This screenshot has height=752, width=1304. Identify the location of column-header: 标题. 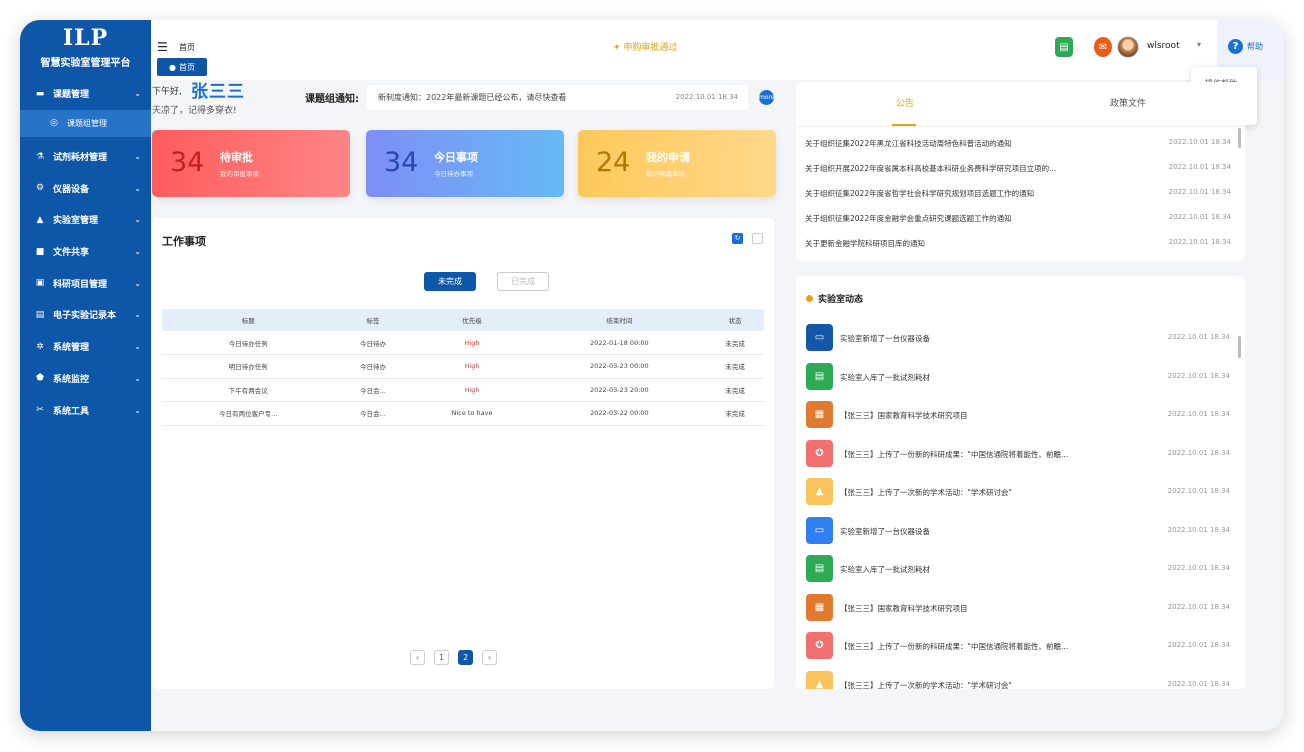
(248, 320).